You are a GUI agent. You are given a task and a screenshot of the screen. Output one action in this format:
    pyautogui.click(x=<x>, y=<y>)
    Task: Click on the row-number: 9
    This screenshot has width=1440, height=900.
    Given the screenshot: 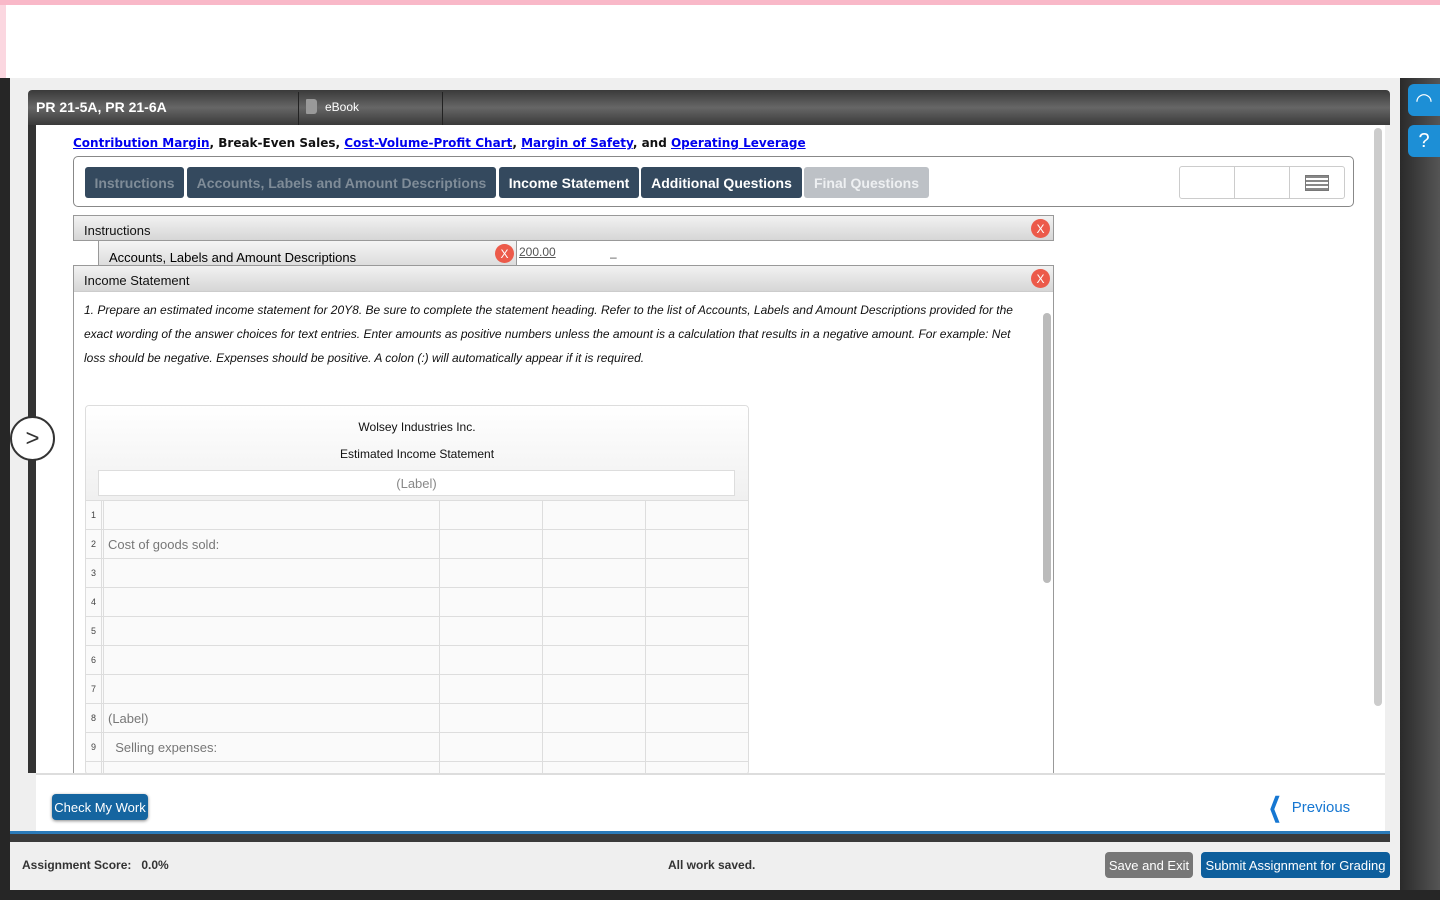 What is the action you would take?
    pyautogui.click(x=95, y=747)
    